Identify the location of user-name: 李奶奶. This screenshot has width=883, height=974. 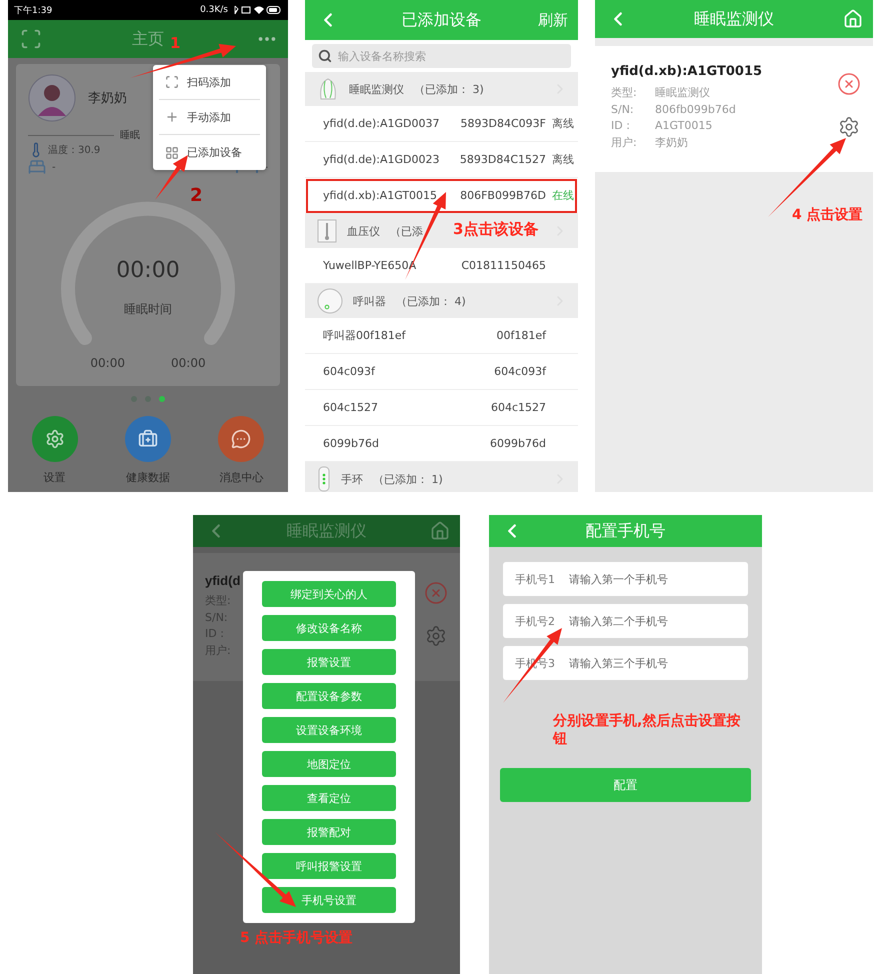
(107, 98).